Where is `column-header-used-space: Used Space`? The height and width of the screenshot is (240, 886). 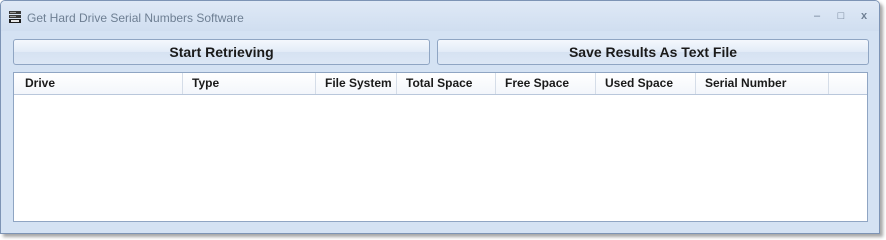
column-header-used-space: Used Space is located at coordinates (646, 83).